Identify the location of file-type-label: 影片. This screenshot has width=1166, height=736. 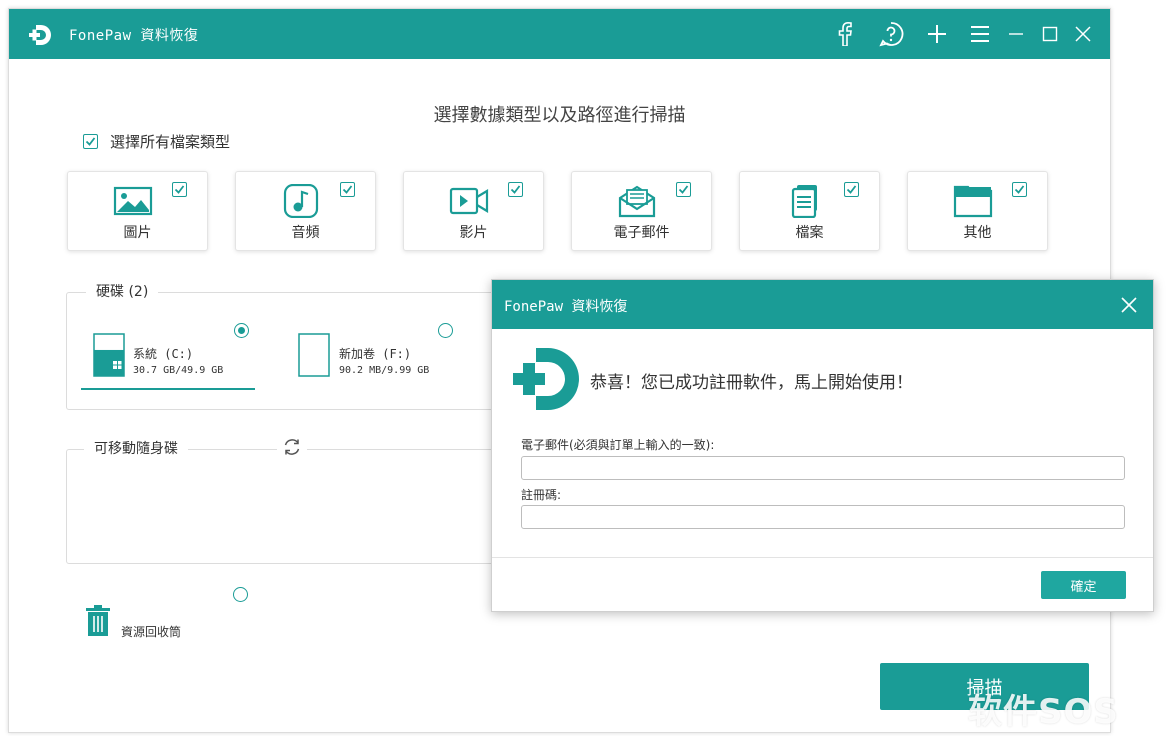
(473, 233).